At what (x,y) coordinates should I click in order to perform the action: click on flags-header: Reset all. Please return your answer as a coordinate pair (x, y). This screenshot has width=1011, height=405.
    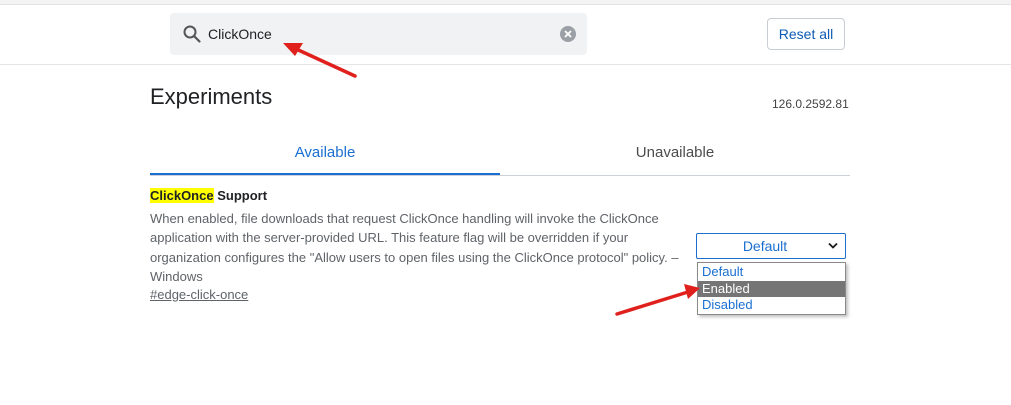
    Looking at the image, I should click on (505, 35).